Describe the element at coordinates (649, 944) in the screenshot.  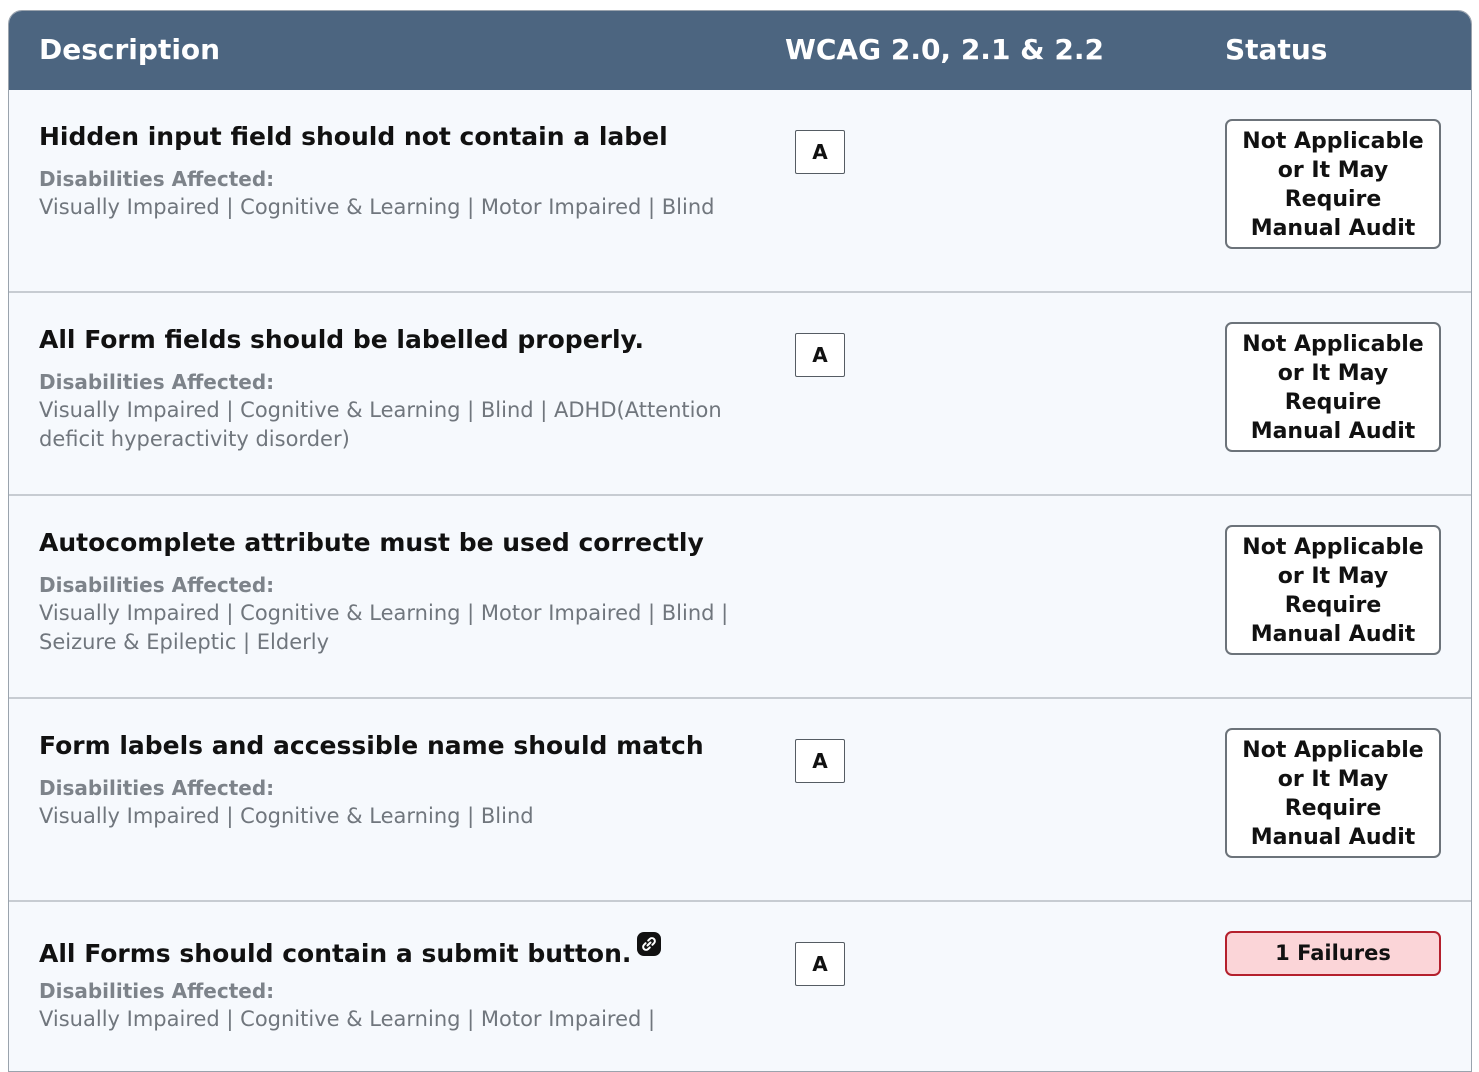
I see `link-icon` at that location.